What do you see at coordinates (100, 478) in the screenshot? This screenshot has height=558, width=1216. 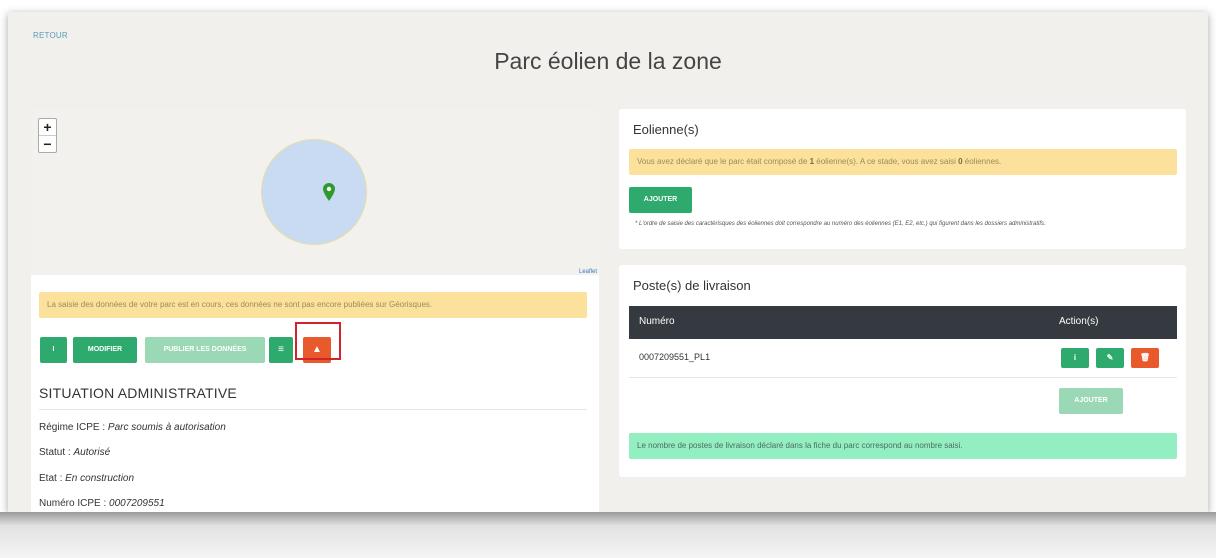 I see `situation-item-value: En construction` at bounding box center [100, 478].